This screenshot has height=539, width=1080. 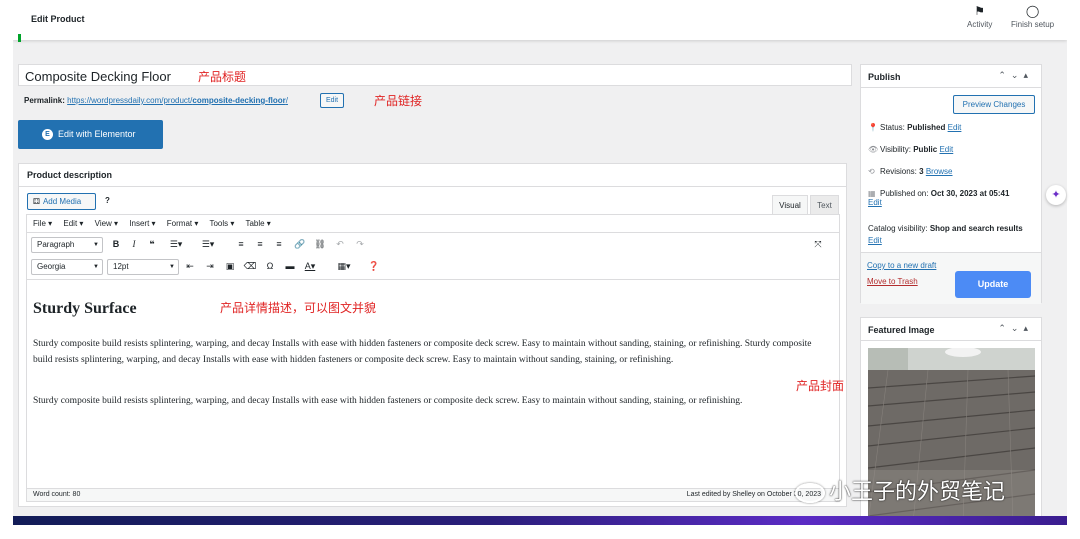 What do you see at coordinates (875, 240) in the screenshot?
I see `catalog-edit-link: Edit` at bounding box center [875, 240].